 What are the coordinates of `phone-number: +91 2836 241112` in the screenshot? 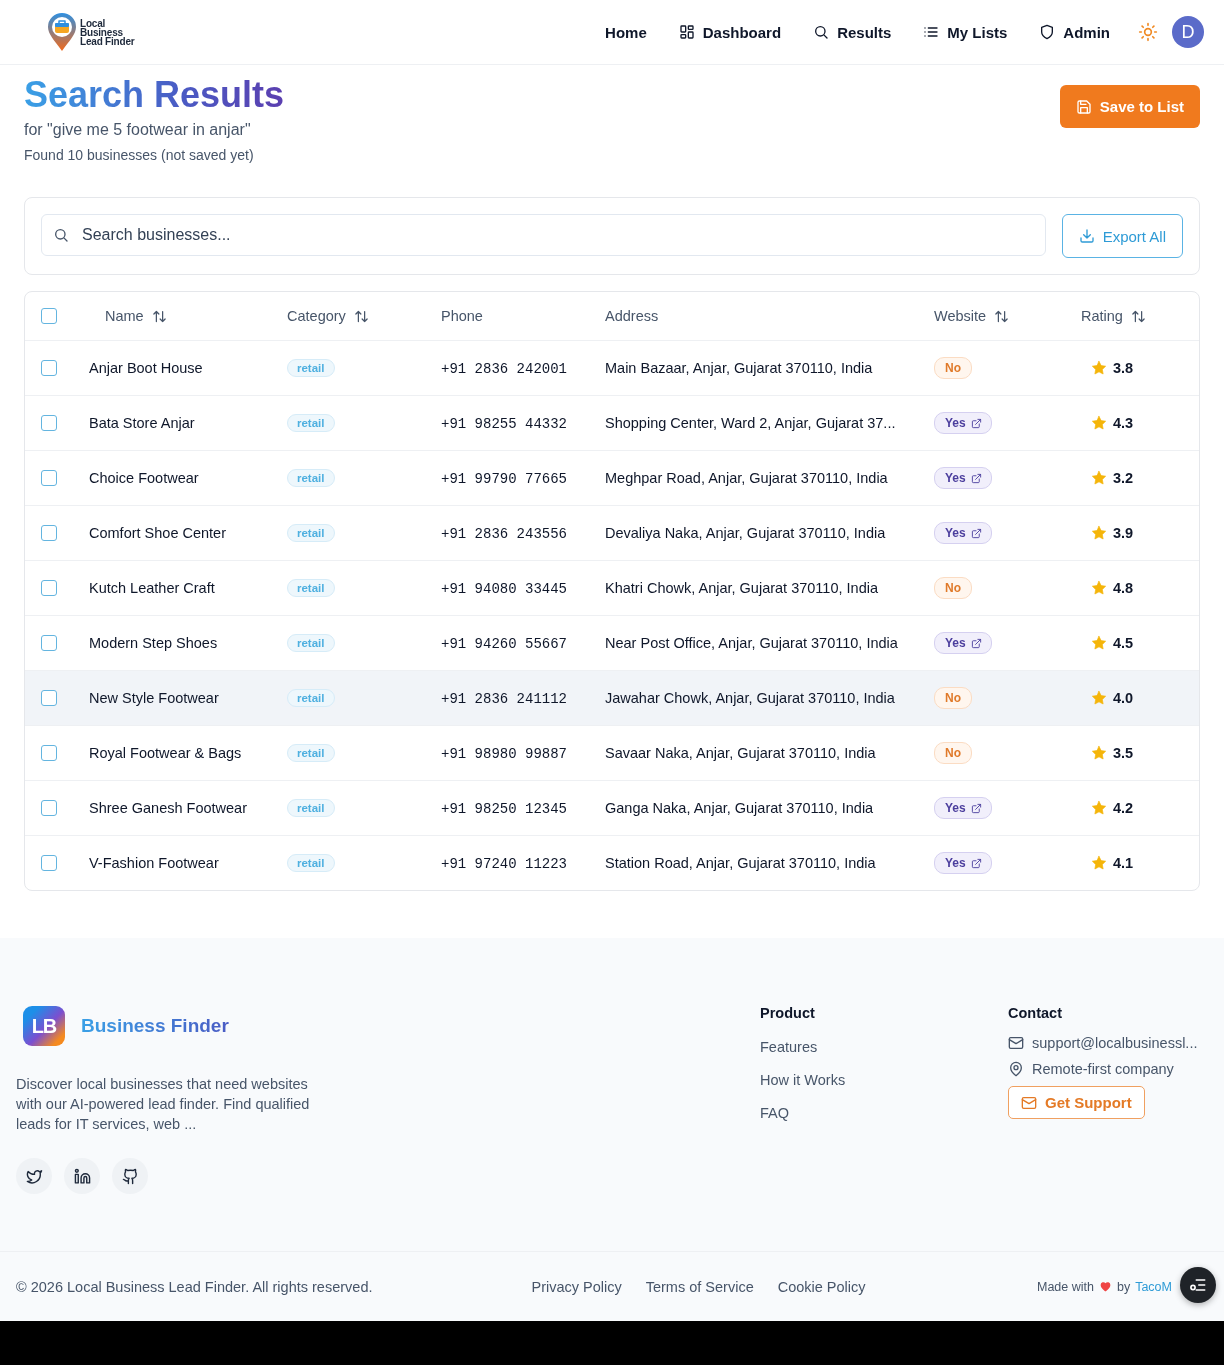 It's located at (504, 698).